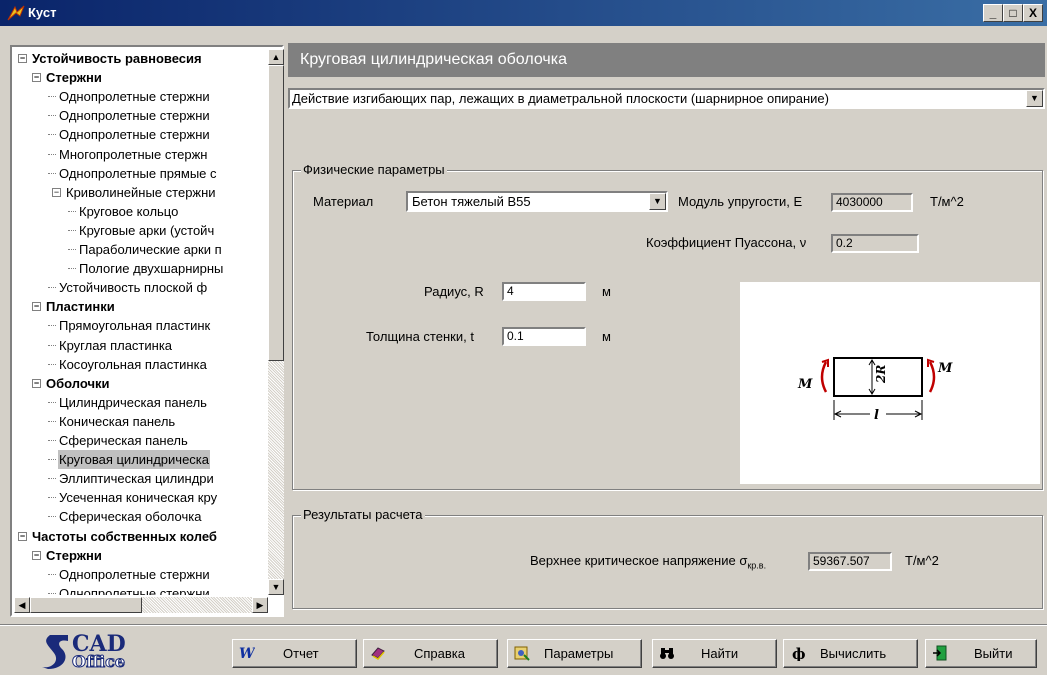  What do you see at coordinates (301, 653) in the screenshot?
I see `report-button-label: Отчет` at bounding box center [301, 653].